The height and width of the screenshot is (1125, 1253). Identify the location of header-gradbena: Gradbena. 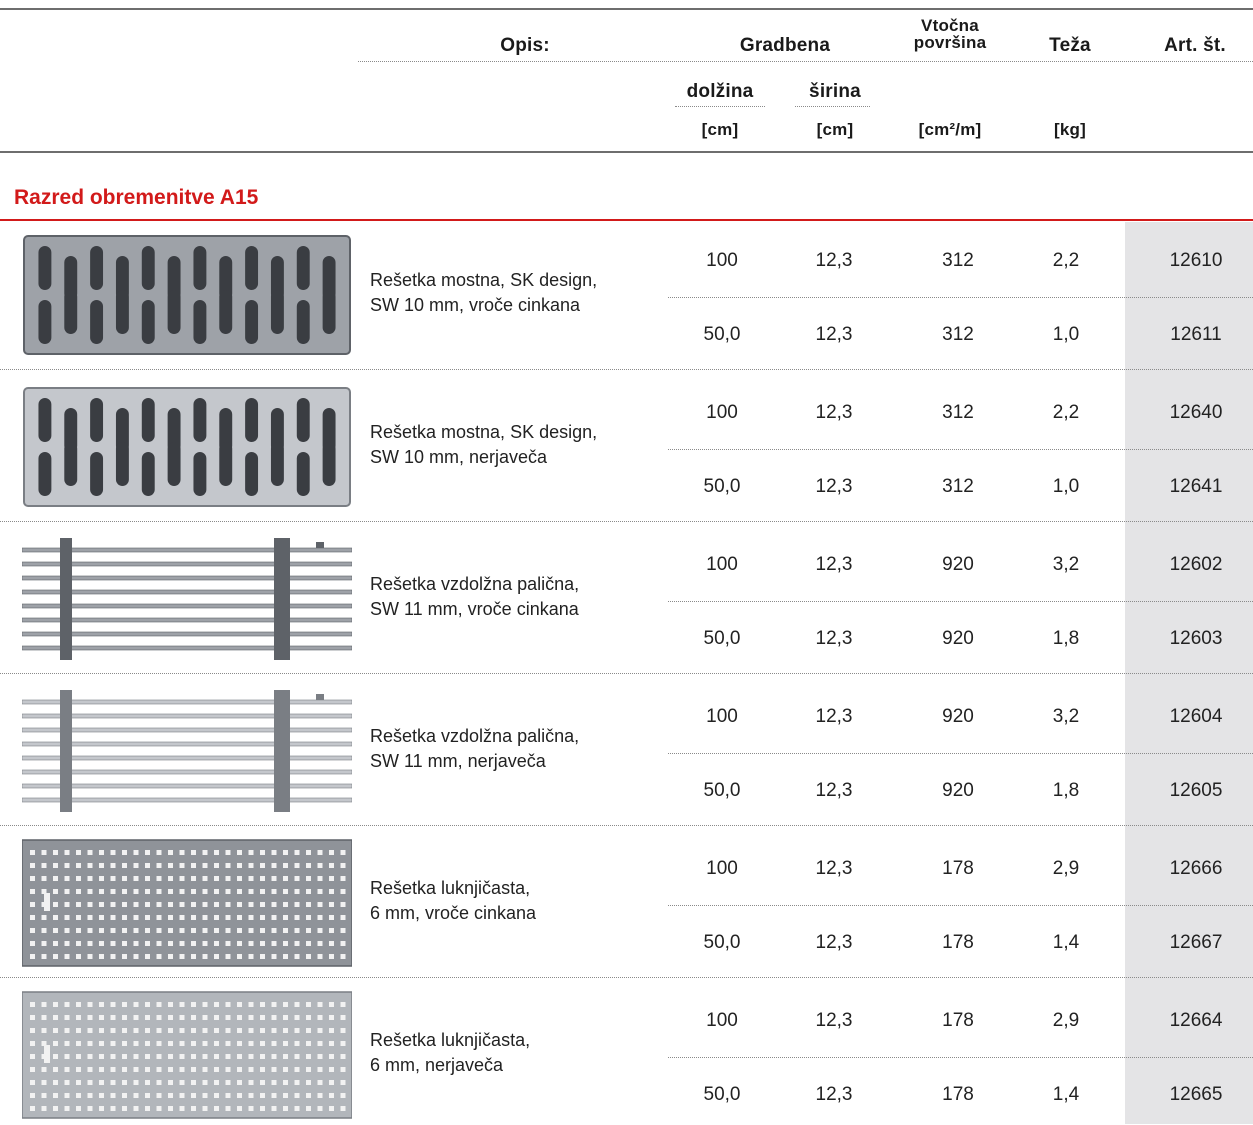
(785, 45).